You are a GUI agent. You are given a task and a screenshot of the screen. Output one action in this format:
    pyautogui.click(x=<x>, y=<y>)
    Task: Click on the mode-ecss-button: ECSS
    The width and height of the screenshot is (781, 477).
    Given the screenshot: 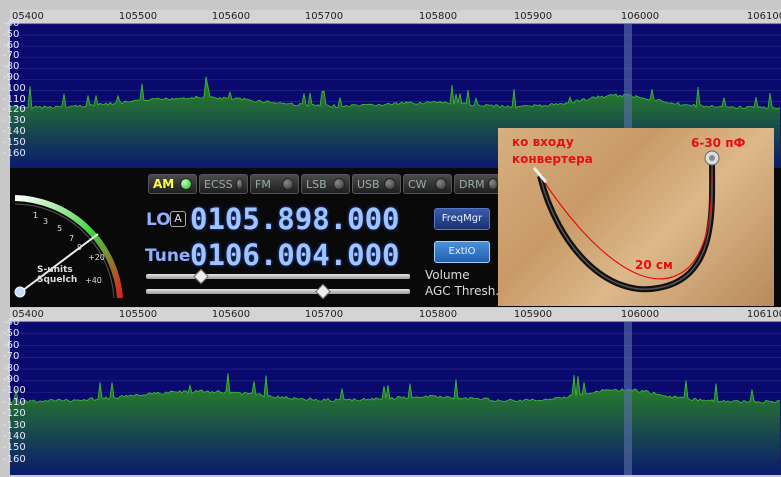 What is the action you would take?
    pyautogui.click(x=223, y=184)
    